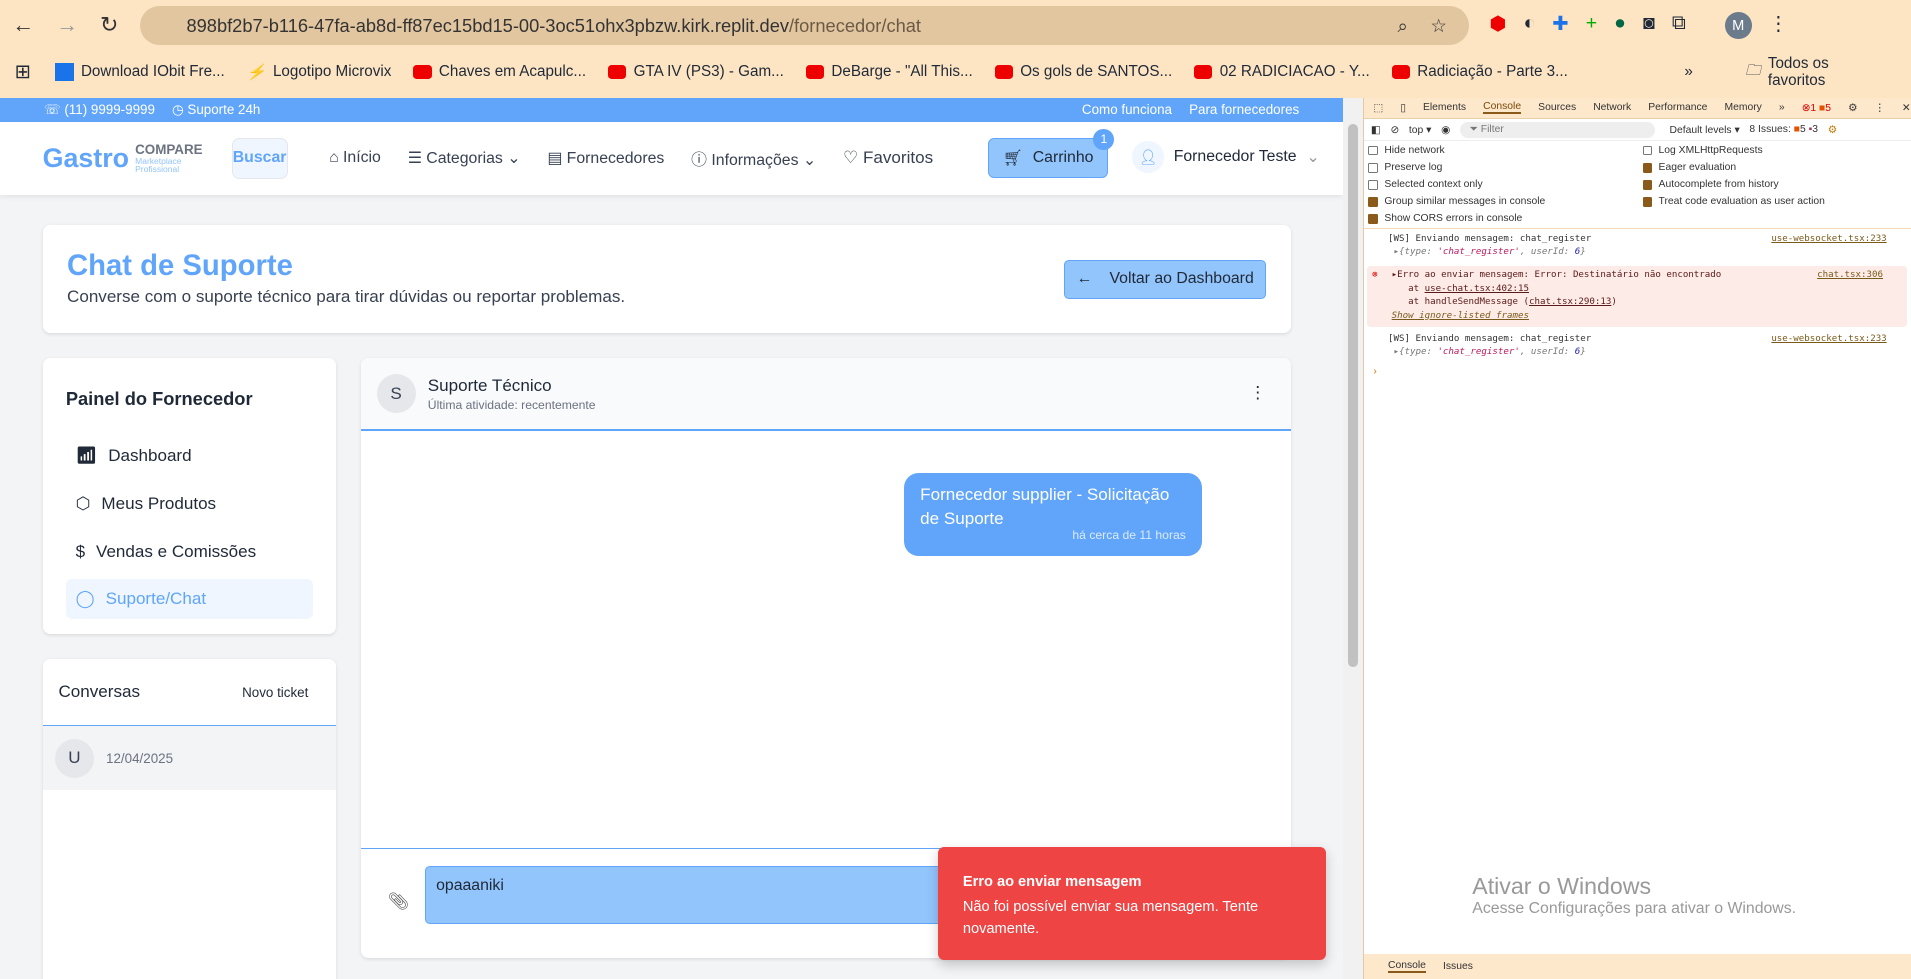 This screenshot has height=979, width=1911. Describe the element at coordinates (1677, 107) in the screenshot. I see `tab-performance: Performance` at that location.